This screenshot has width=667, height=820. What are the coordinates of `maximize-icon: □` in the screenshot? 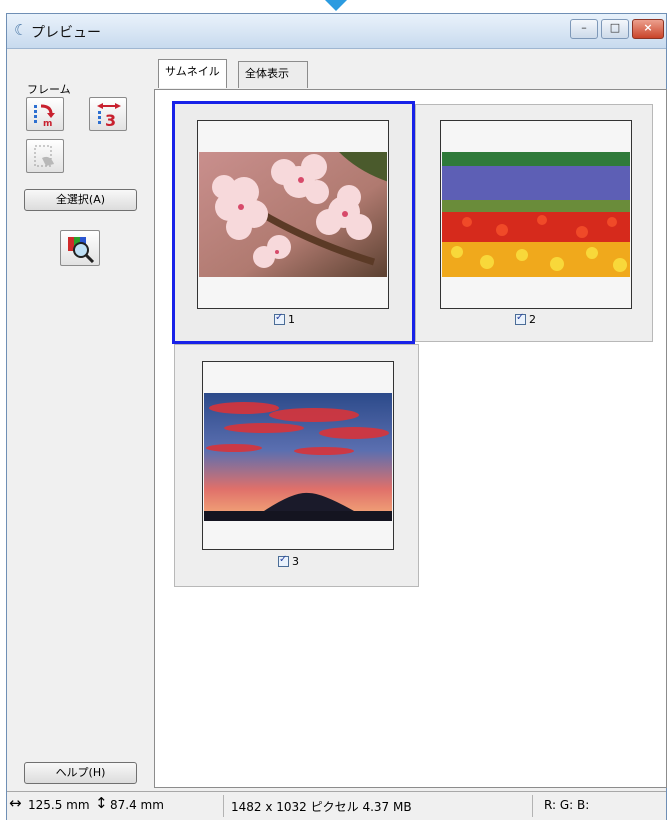 It's located at (615, 27).